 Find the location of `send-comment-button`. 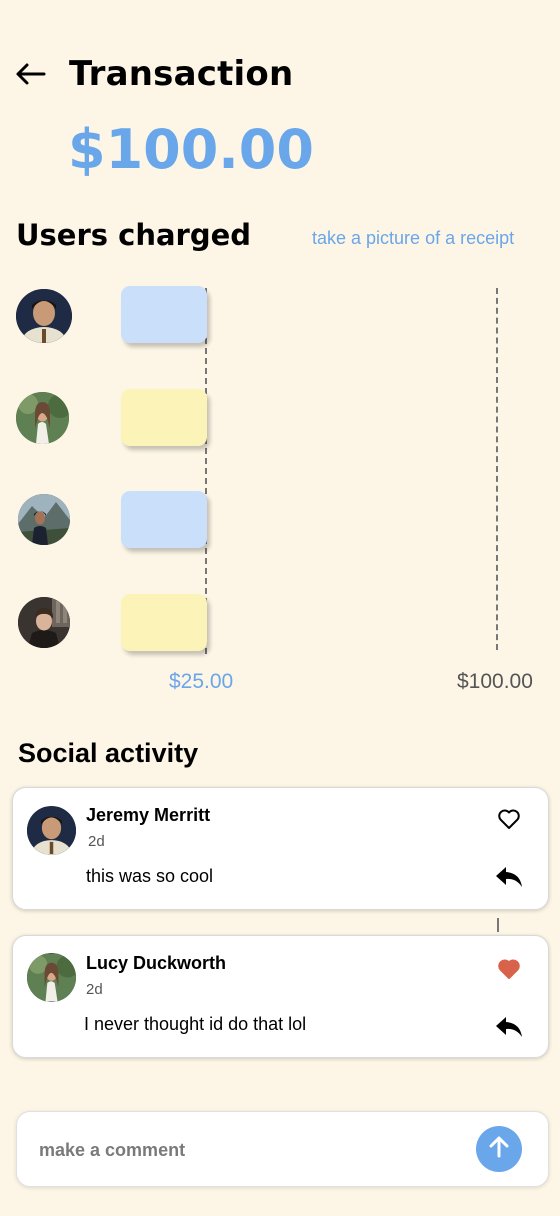

send-comment-button is located at coordinates (499, 1149).